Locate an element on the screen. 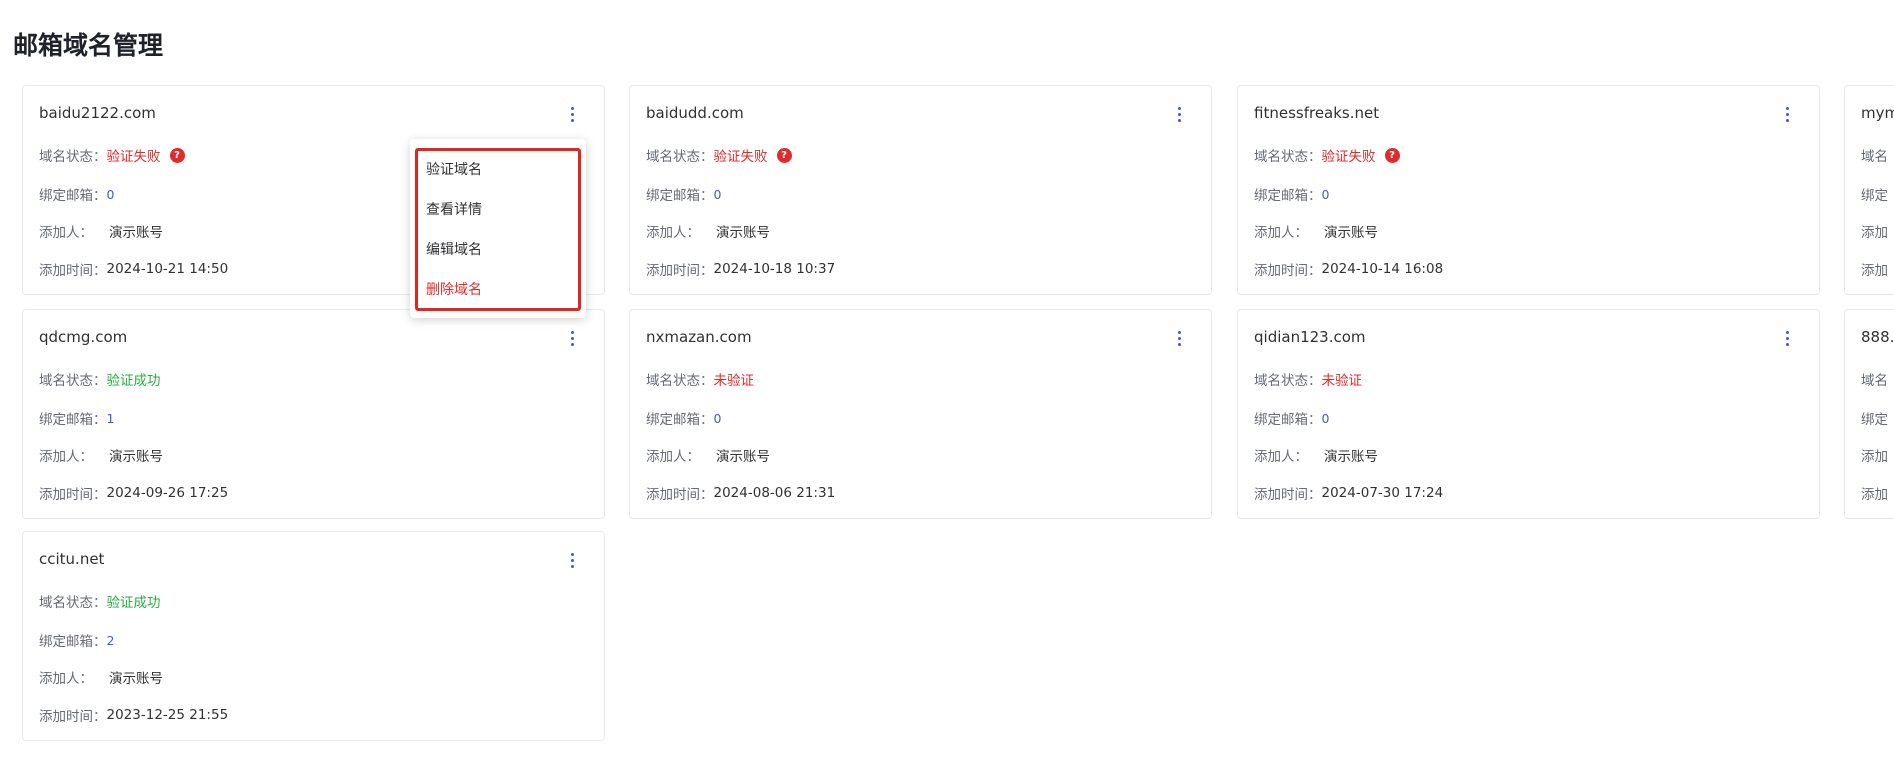 Image resolution: width=1894 pixels, height=778 pixels. domain-name: mym is located at coordinates (1877, 113).